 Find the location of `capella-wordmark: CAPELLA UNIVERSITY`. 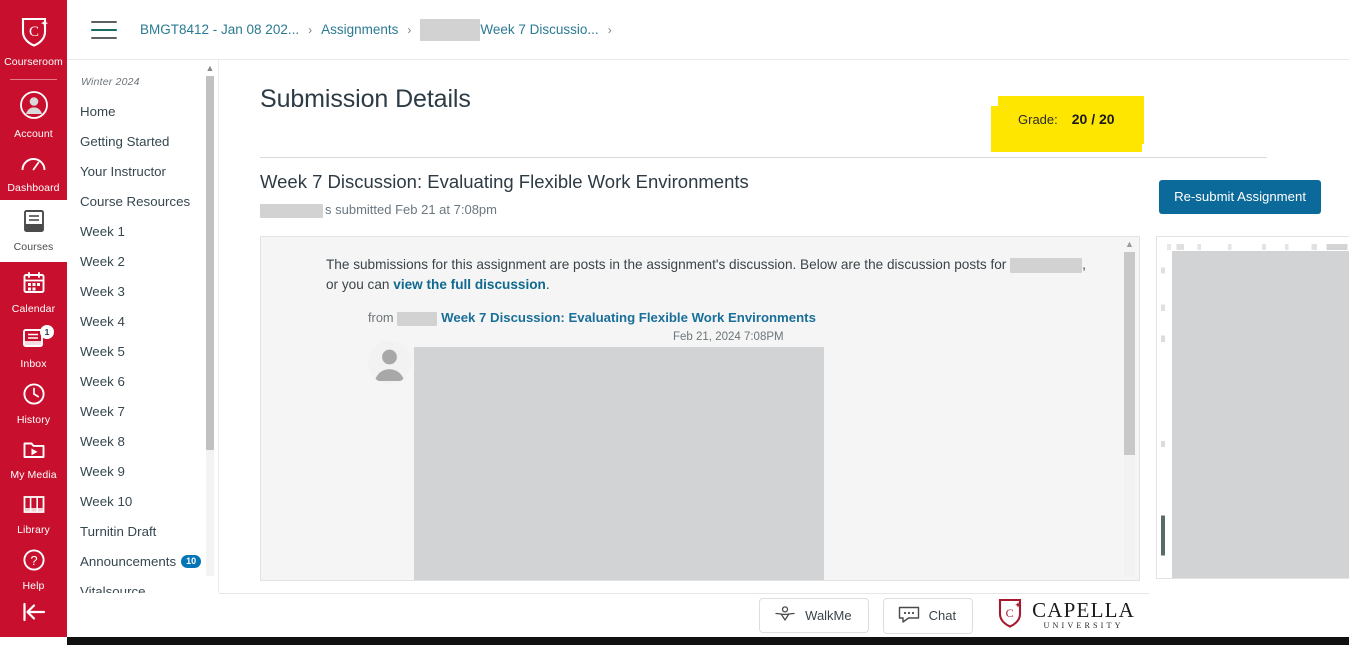

capella-wordmark: CAPELLA UNIVERSITY is located at coordinates (1083, 614).